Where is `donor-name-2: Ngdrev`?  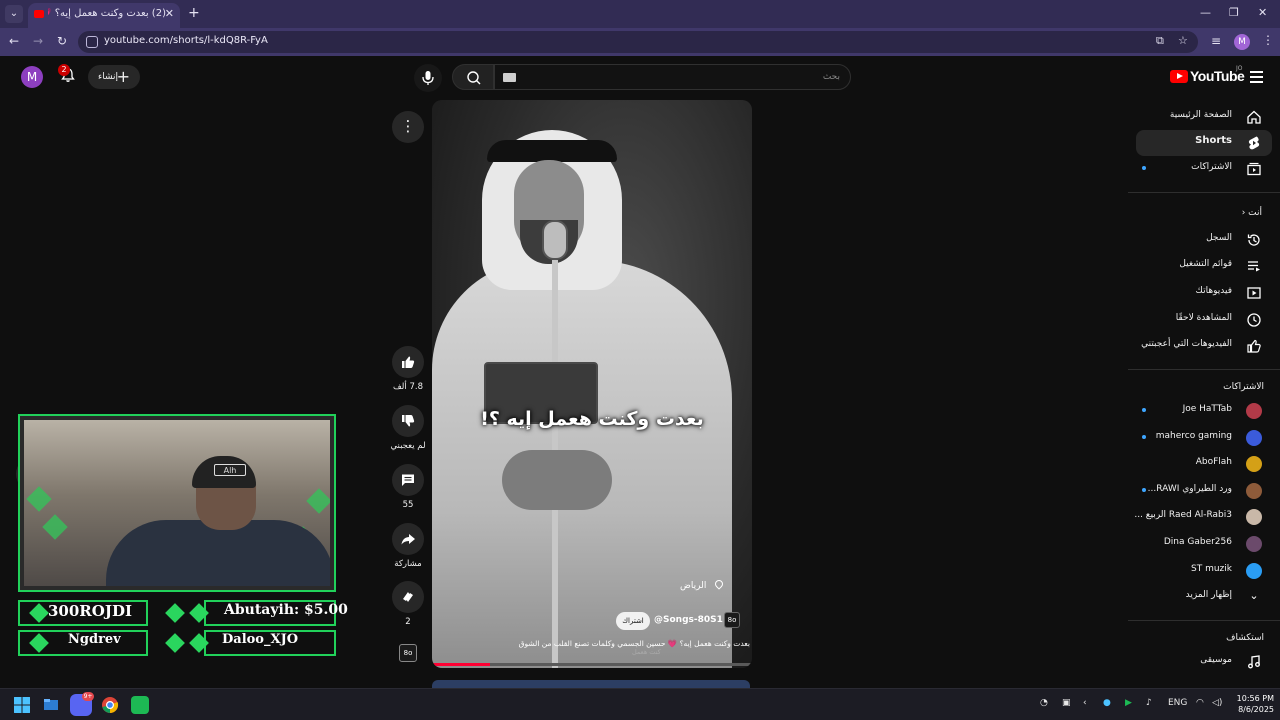
donor-name-2: Ngdrev is located at coordinates (94, 639).